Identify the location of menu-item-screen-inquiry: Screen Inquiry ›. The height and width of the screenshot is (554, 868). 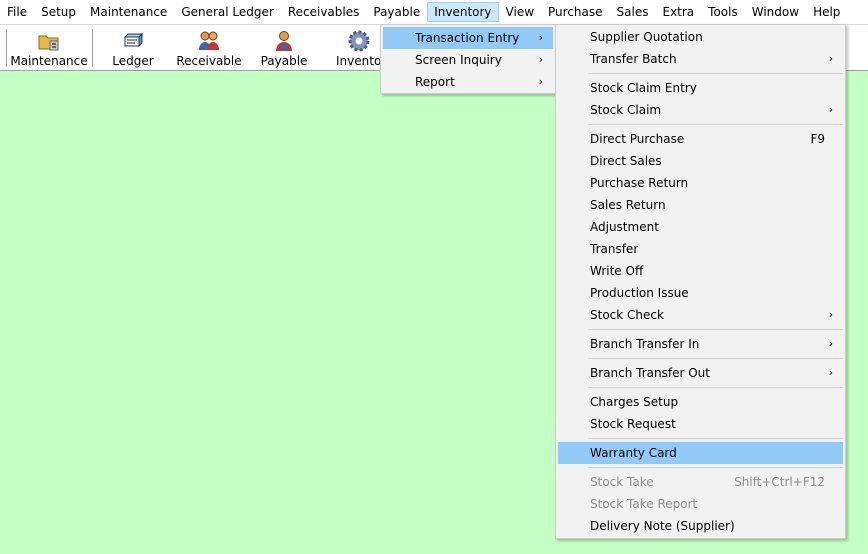
(468, 60).